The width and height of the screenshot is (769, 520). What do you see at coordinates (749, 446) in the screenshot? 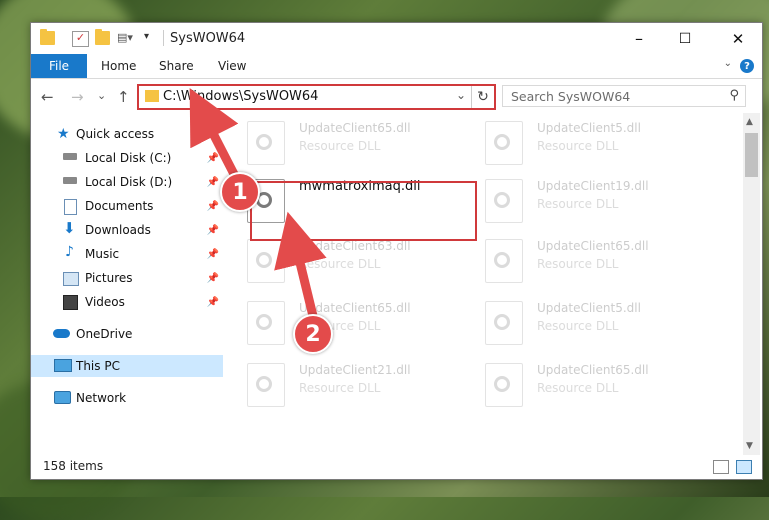
I see `scroll-down-icon: ▼` at bounding box center [749, 446].